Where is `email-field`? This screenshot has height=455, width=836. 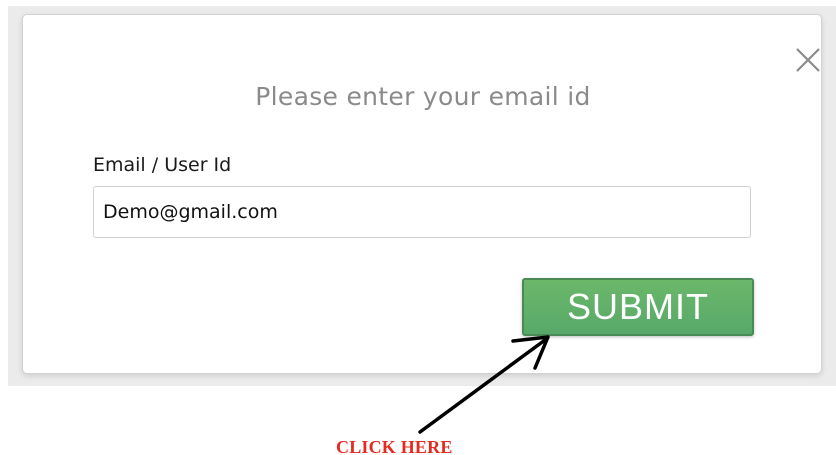 email-field is located at coordinates (422, 212).